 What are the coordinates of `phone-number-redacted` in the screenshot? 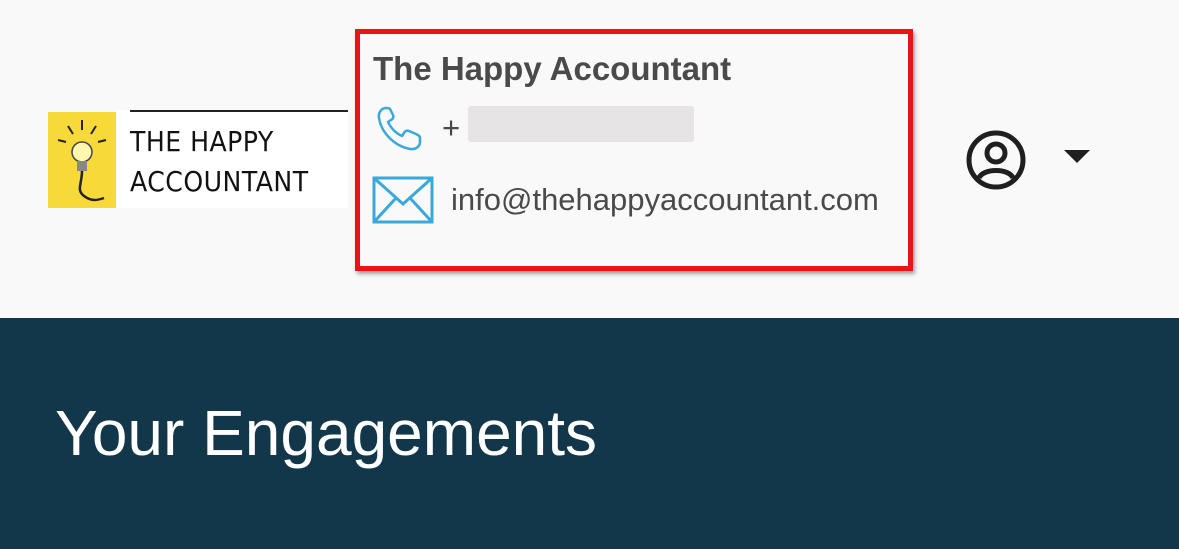 It's located at (581, 124).